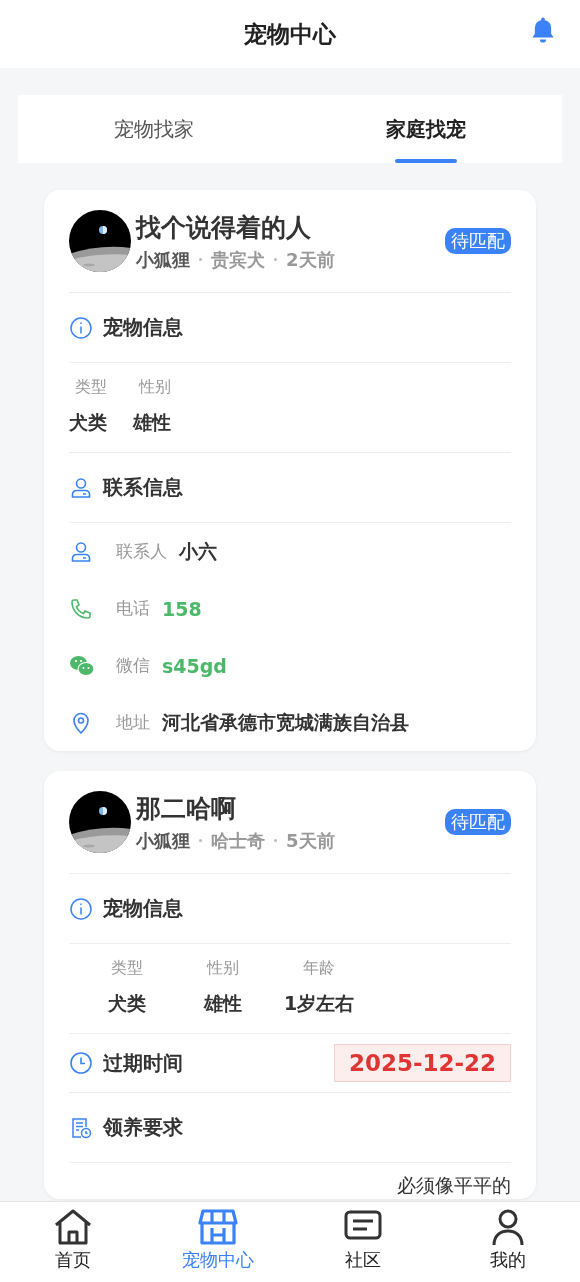 This screenshot has height=1282, width=580. What do you see at coordinates (154, 129) in the screenshot?
I see `tab: 宠物找家` at bounding box center [154, 129].